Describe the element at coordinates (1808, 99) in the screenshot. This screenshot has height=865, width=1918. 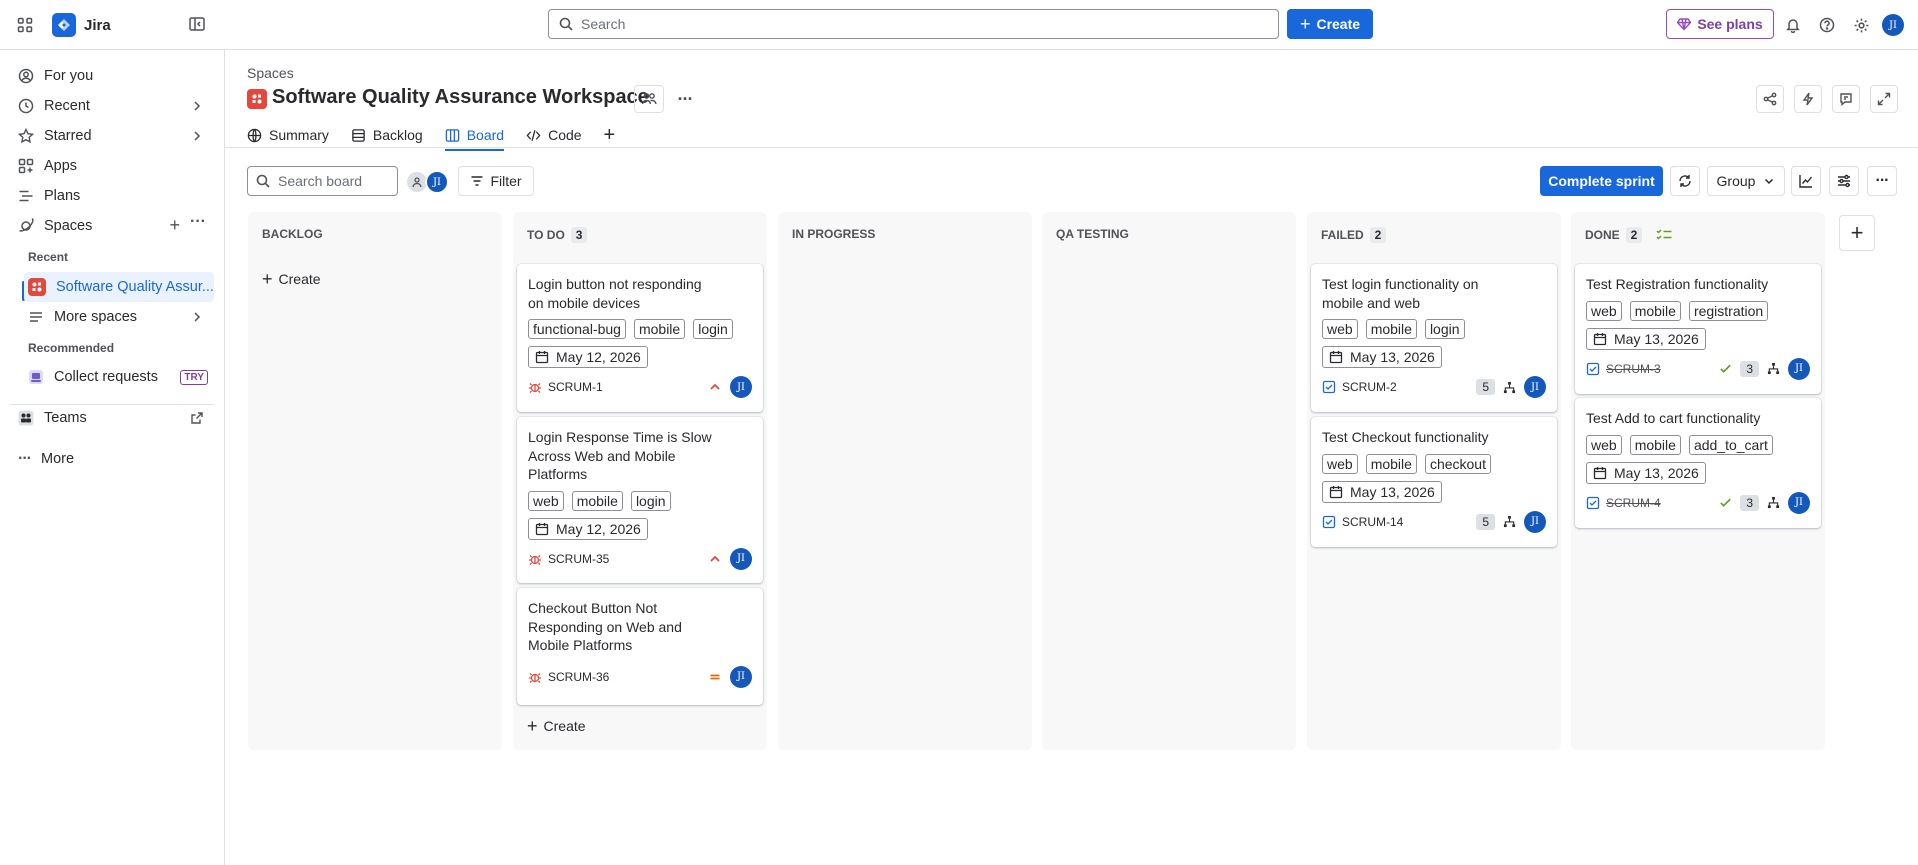
I see `automation-lightning-icon` at that location.